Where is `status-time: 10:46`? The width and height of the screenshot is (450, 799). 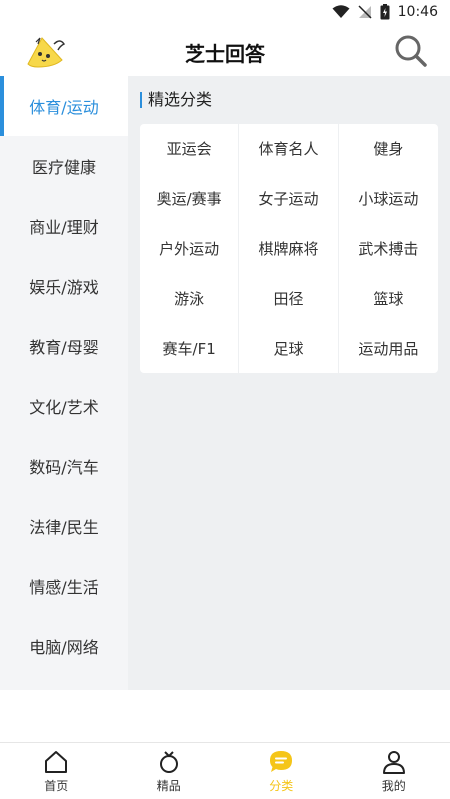 status-time: 10:46 is located at coordinates (417, 12).